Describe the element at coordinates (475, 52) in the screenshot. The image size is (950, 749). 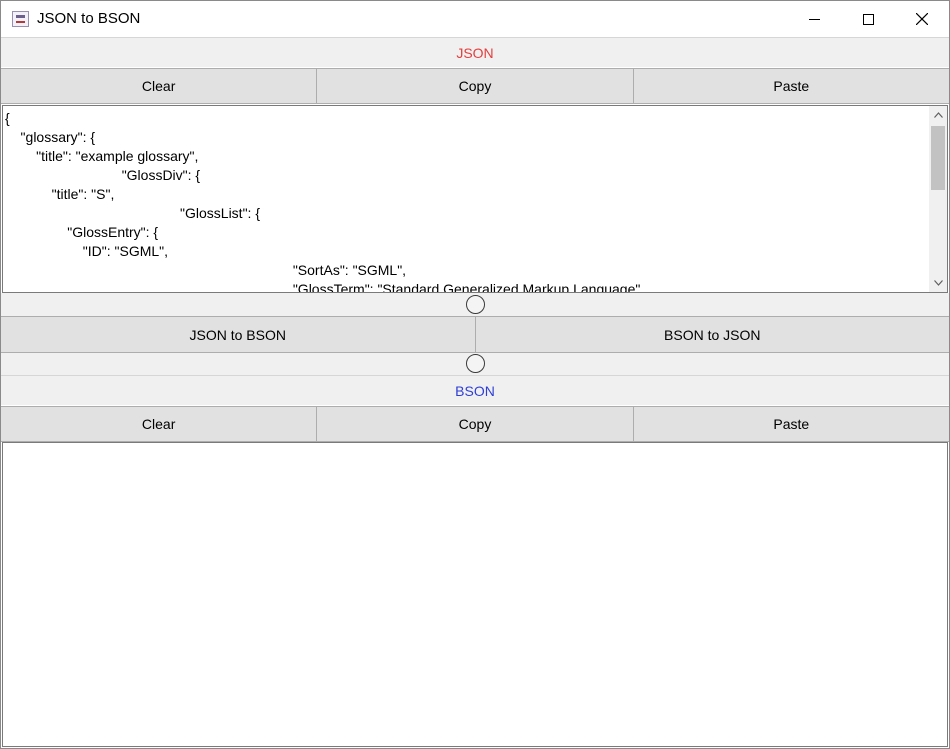
I see `json-section-header: JSON` at that location.